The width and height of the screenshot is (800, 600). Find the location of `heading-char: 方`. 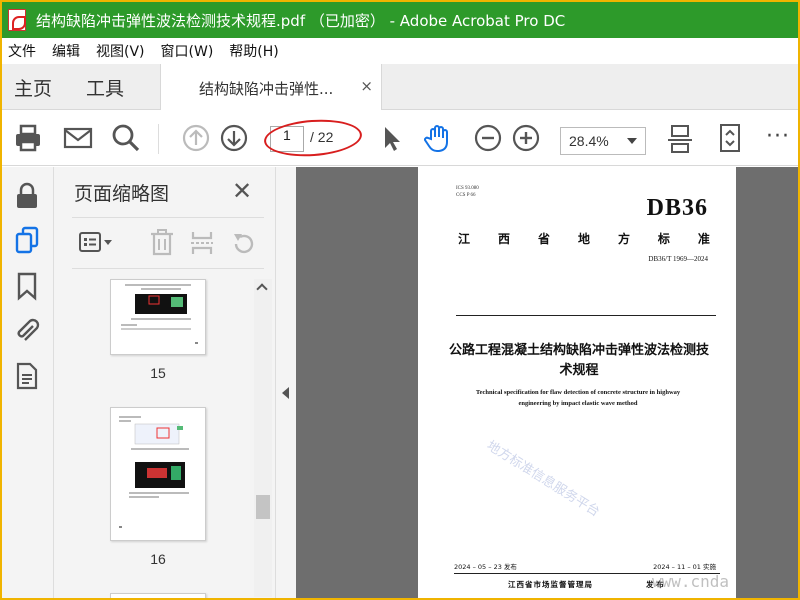

heading-char: 方 is located at coordinates (623, 239).